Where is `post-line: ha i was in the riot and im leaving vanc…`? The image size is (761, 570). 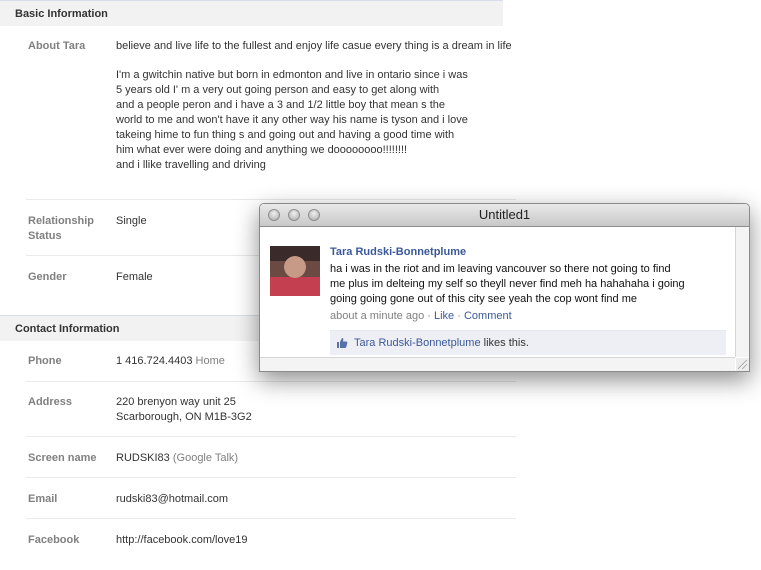 post-line: ha i was in the riot and im leaving vanc… is located at coordinates (500, 269).